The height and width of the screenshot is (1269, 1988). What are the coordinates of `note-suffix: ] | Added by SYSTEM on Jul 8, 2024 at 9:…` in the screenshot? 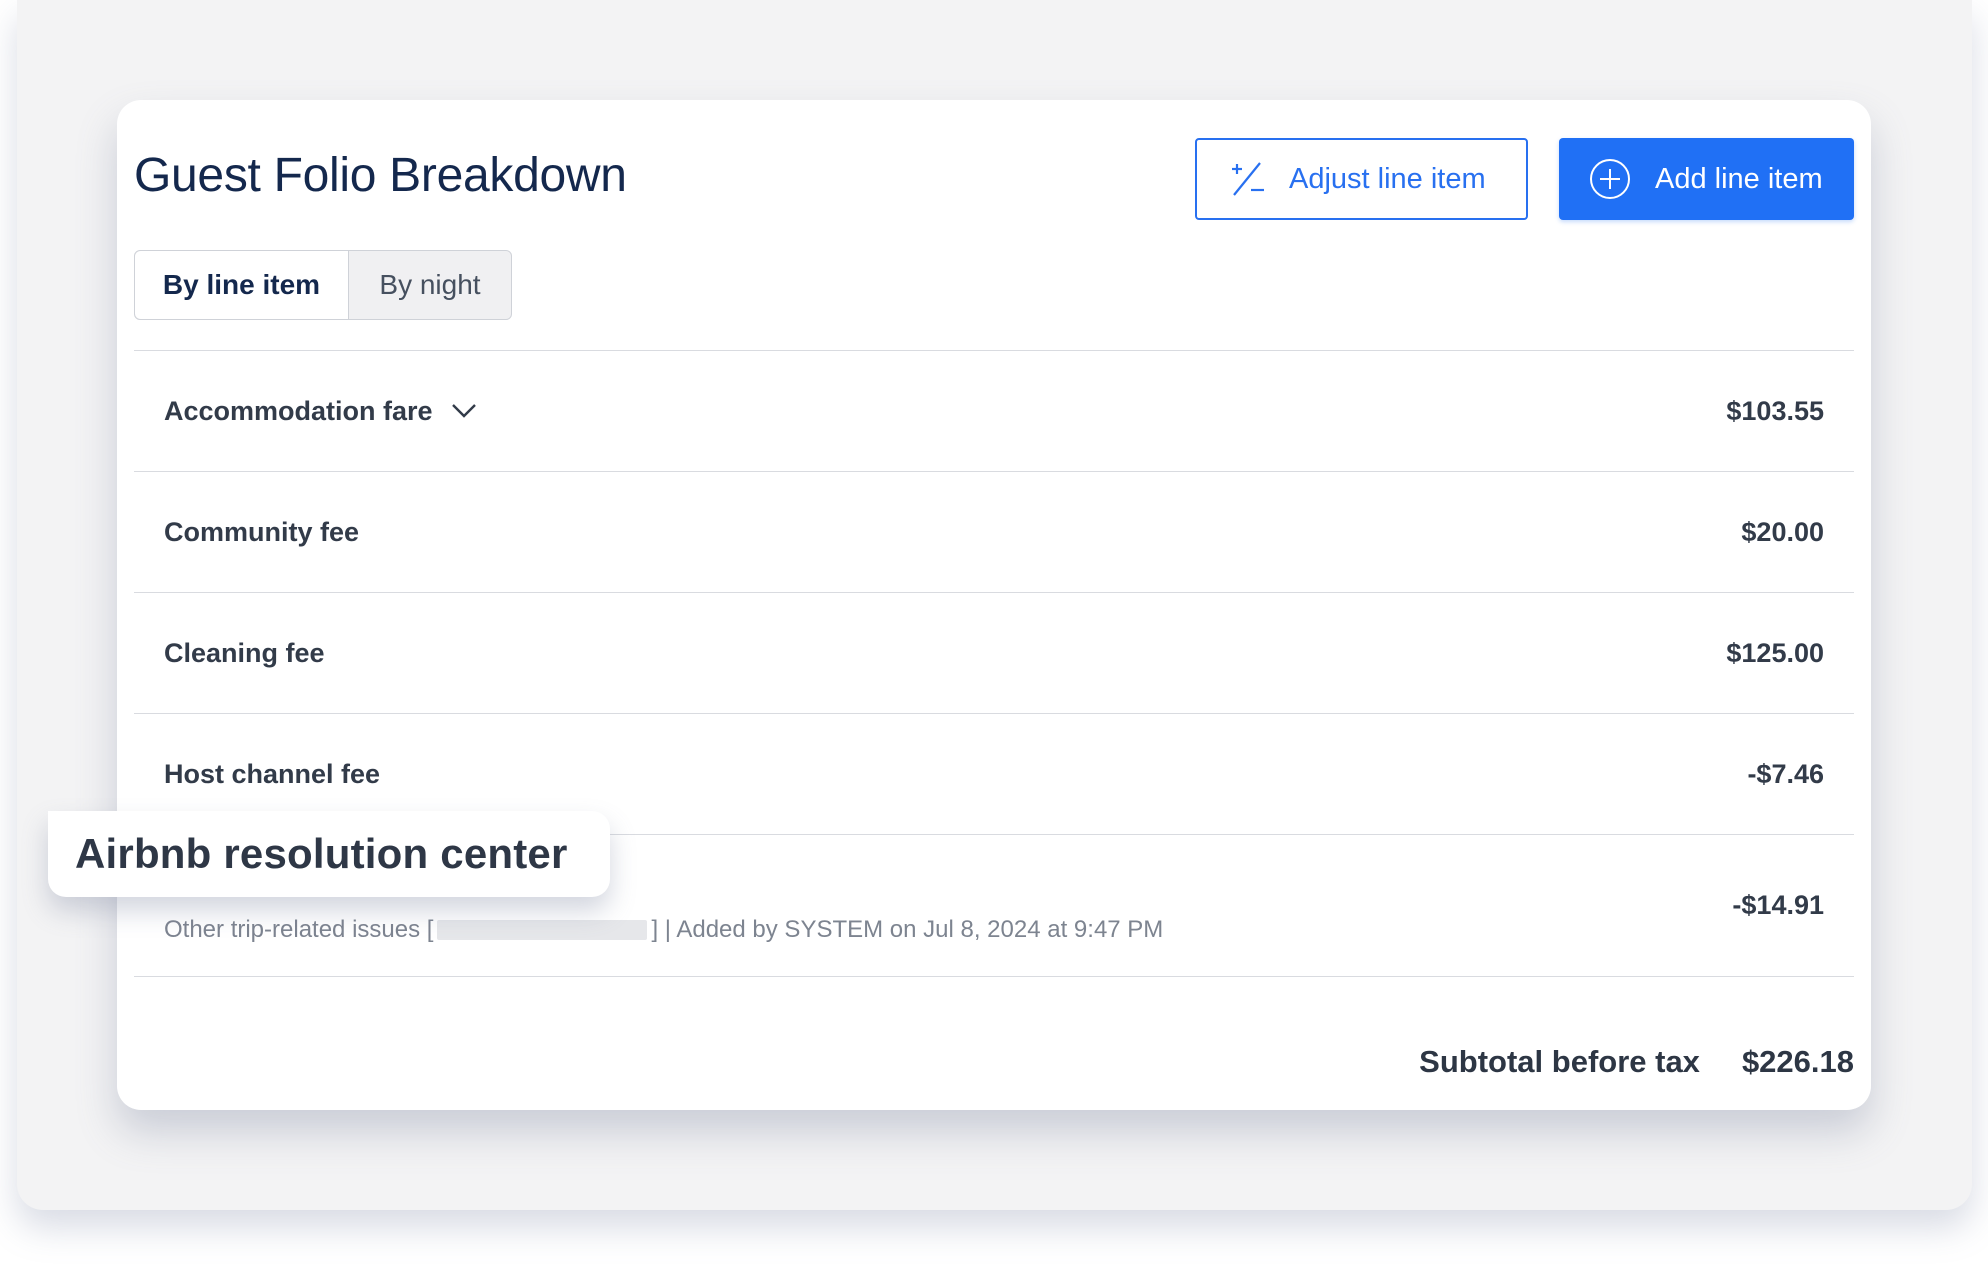 It's located at (907, 929).